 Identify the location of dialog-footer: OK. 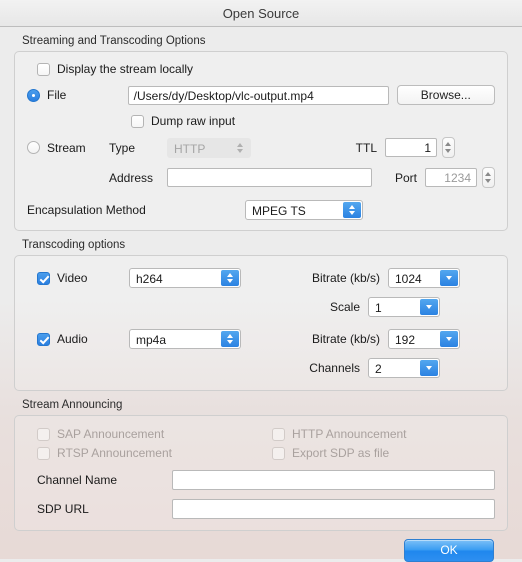
(261, 546).